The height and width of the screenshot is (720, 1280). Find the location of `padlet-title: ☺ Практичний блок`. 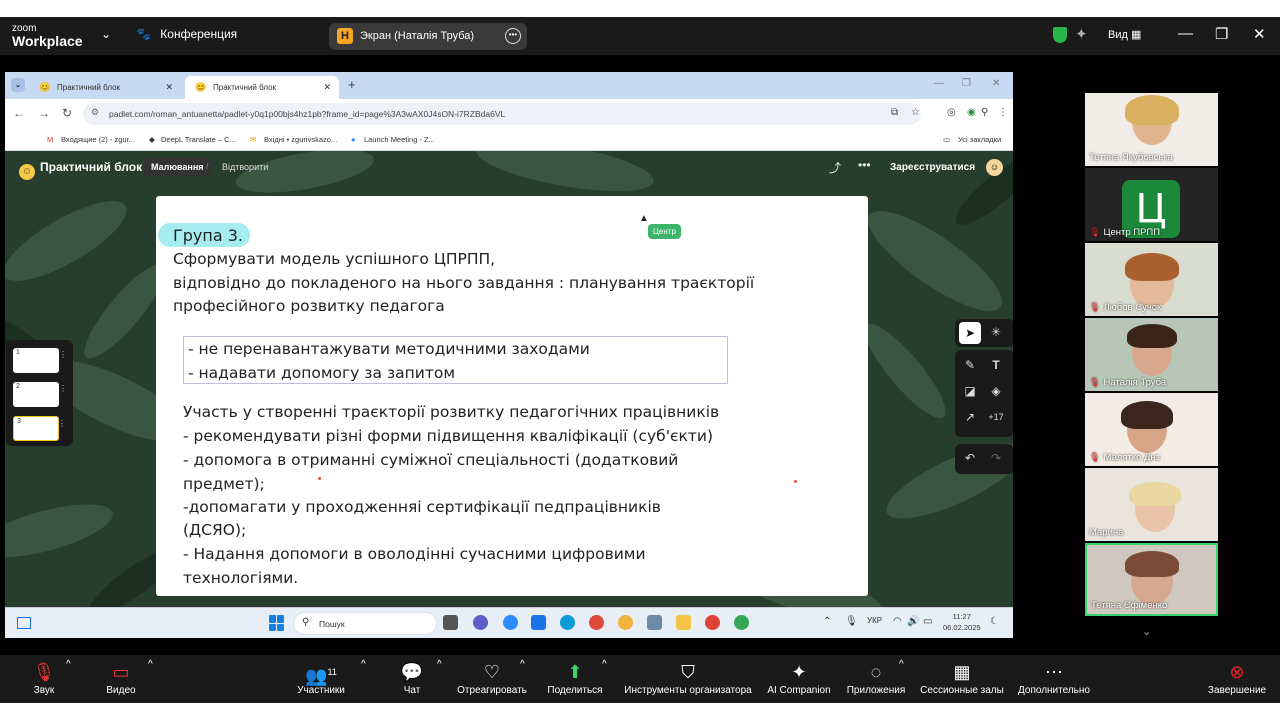

padlet-title: ☺ Практичний блок is located at coordinates (80, 170).